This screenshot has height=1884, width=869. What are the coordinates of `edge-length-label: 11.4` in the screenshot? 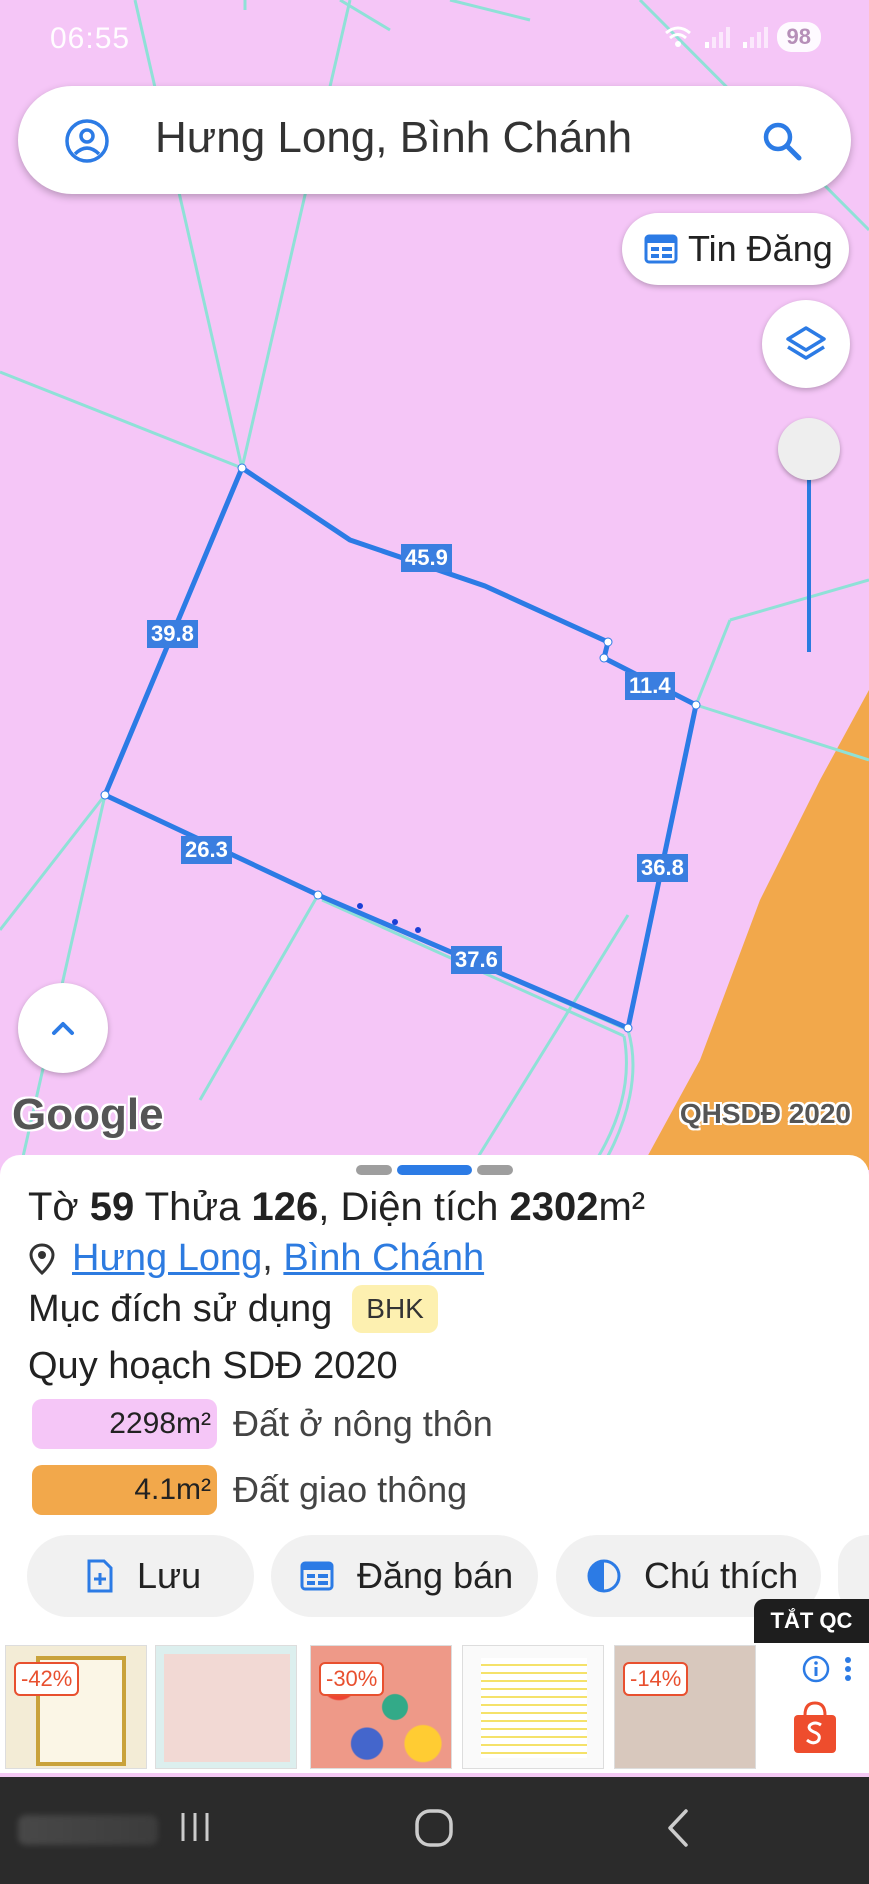 It's located at (650, 686).